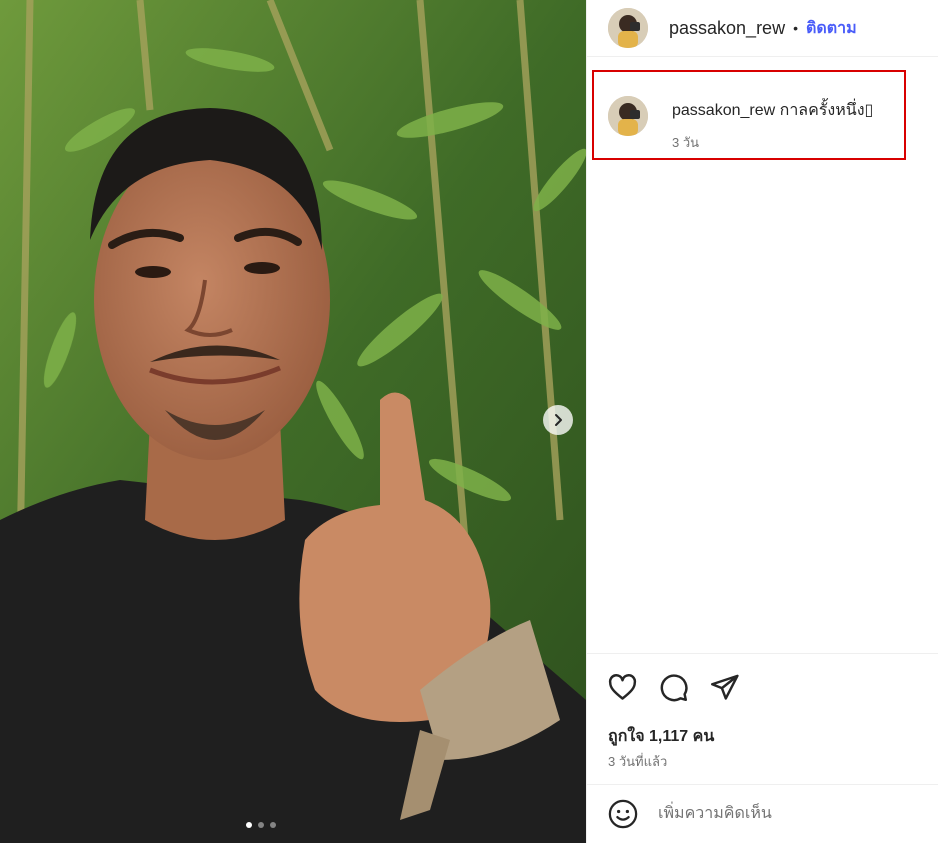  What do you see at coordinates (661, 736) in the screenshot?
I see `like-count: ถูกใจ 1,117 คน` at bounding box center [661, 736].